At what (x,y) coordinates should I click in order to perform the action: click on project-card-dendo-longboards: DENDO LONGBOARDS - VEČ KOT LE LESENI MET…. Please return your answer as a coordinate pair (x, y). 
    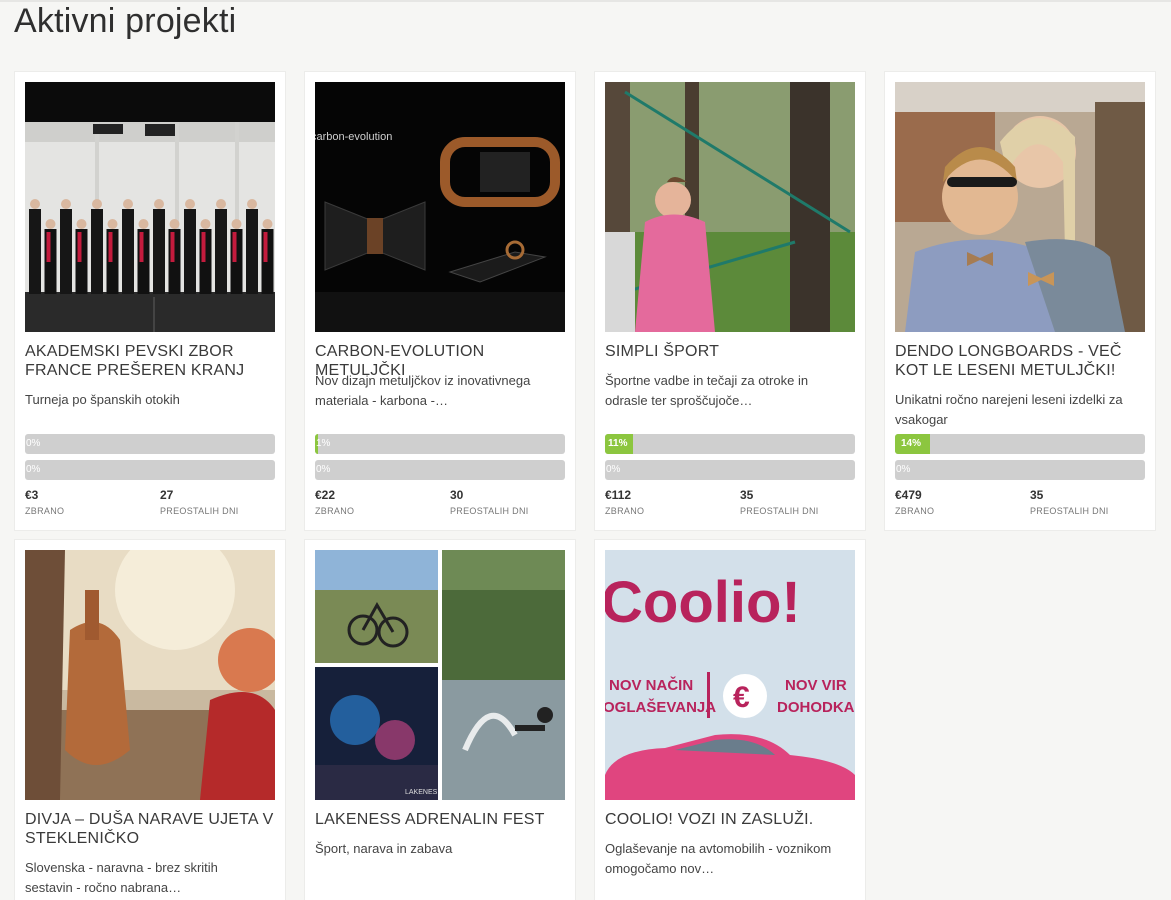
    Looking at the image, I should click on (1020, 301).